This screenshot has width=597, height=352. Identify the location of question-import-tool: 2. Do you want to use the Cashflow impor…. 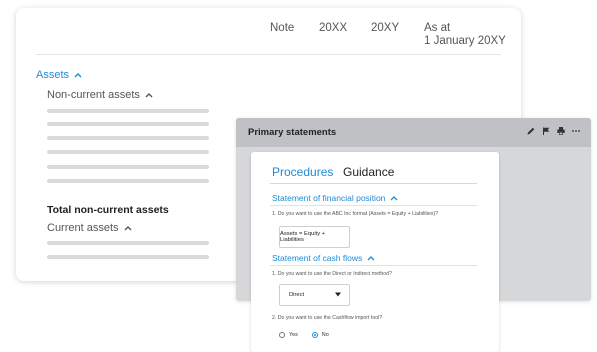
(327, 318).